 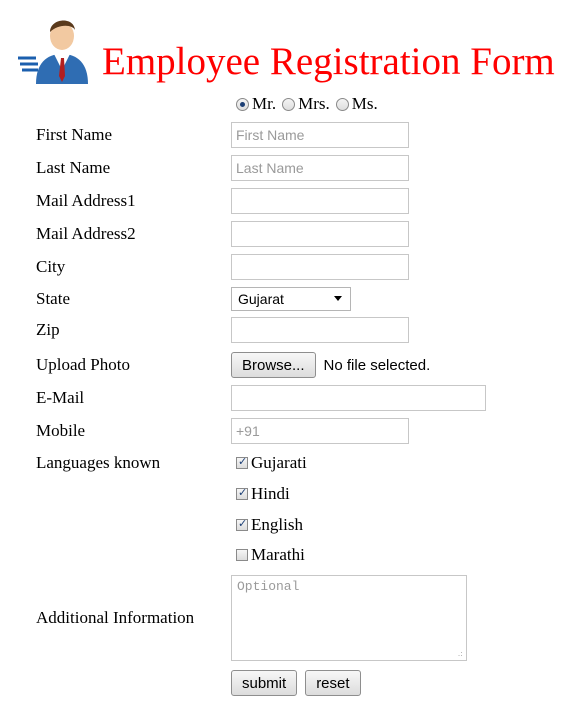 What do you see at coordinates (338, 298) in the screenshot?
I see `chevron-down-icon` at bounding box center [338, 298].